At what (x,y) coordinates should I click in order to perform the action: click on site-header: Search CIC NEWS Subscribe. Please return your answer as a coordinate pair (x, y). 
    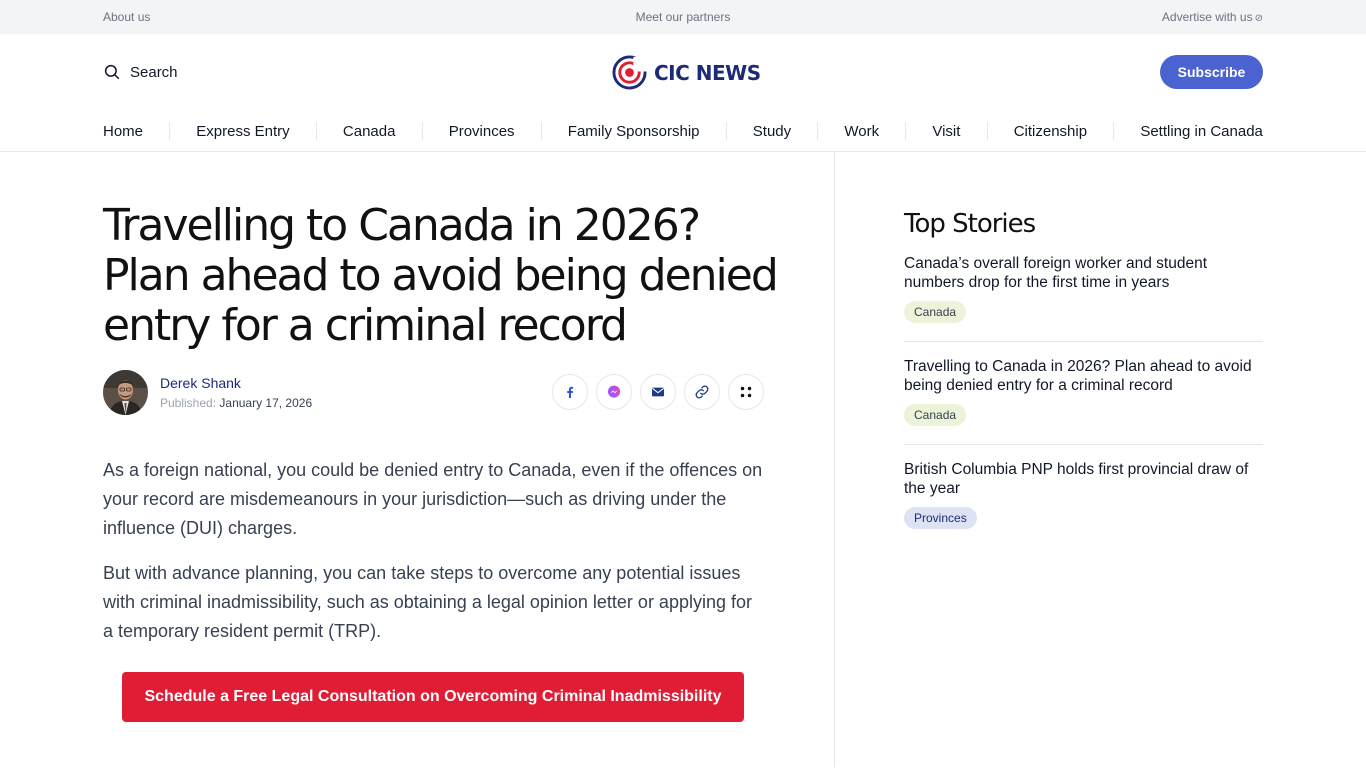
    Looking at the image, I should click on (683, 72).